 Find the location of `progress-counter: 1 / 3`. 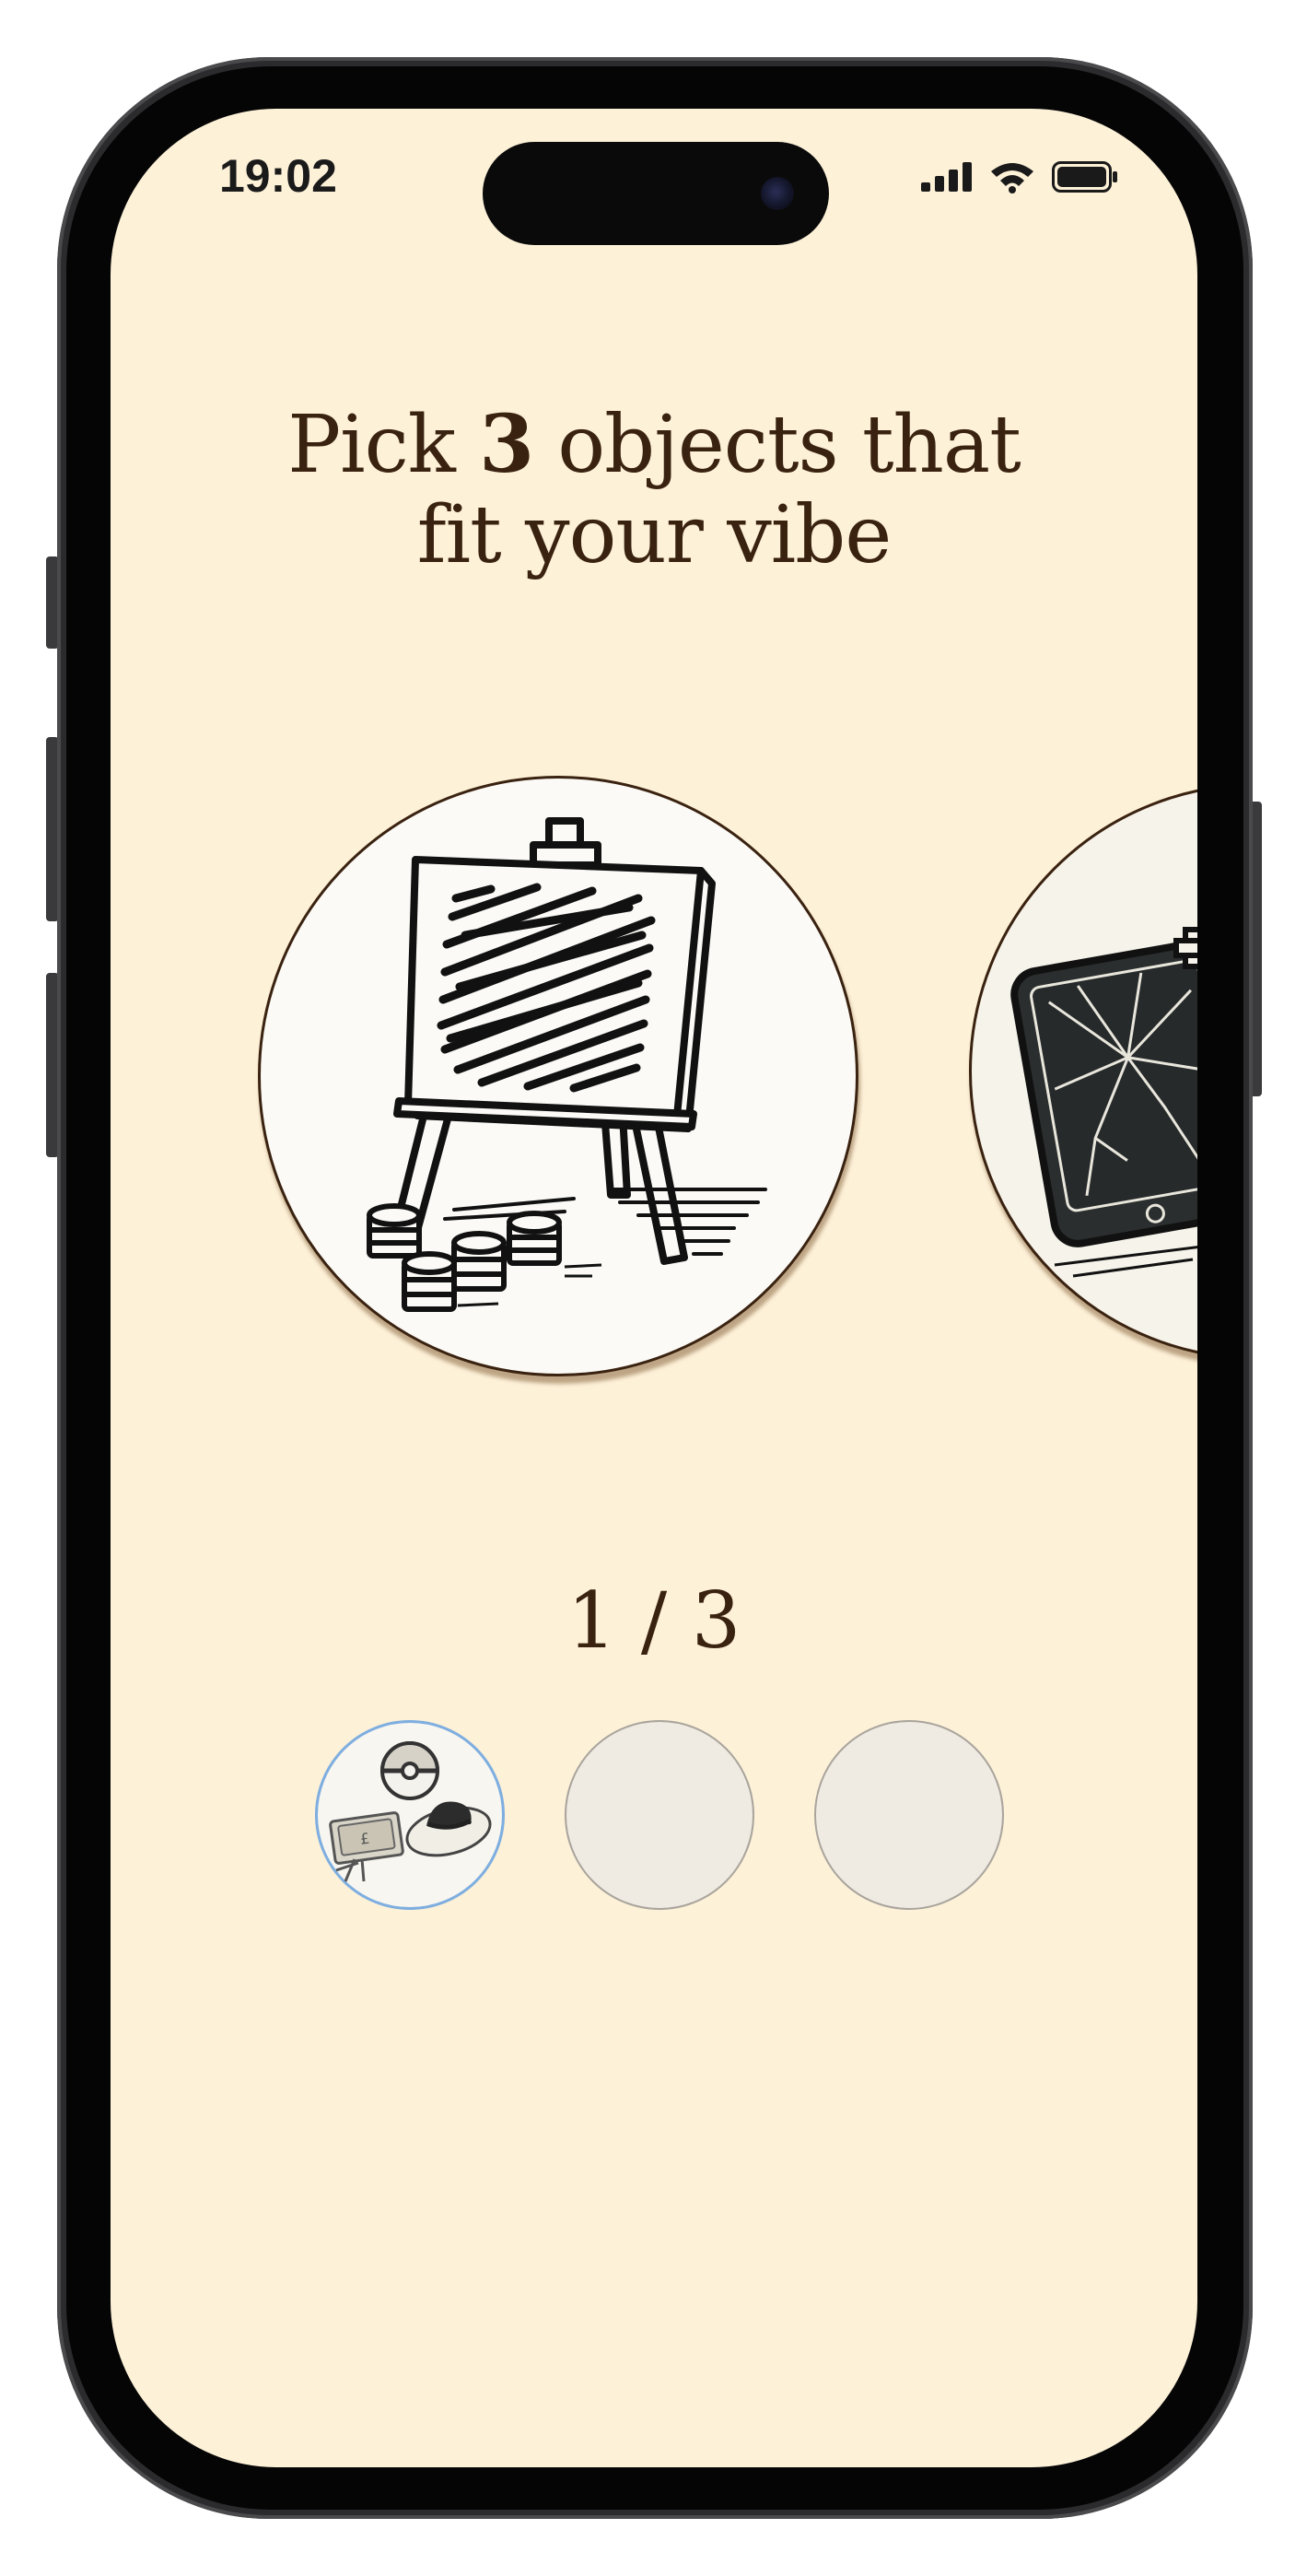

progress-counter: 1 / 3 is located at coordinates (653, 1620).